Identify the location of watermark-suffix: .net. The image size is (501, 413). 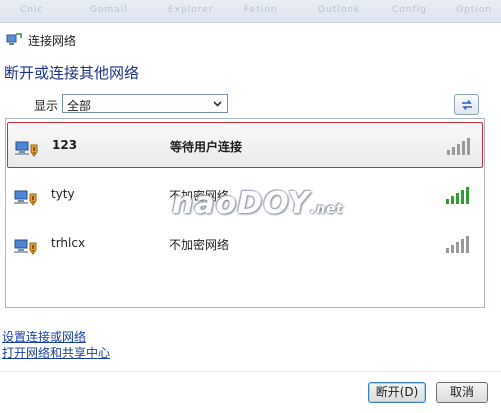
(327, 209).